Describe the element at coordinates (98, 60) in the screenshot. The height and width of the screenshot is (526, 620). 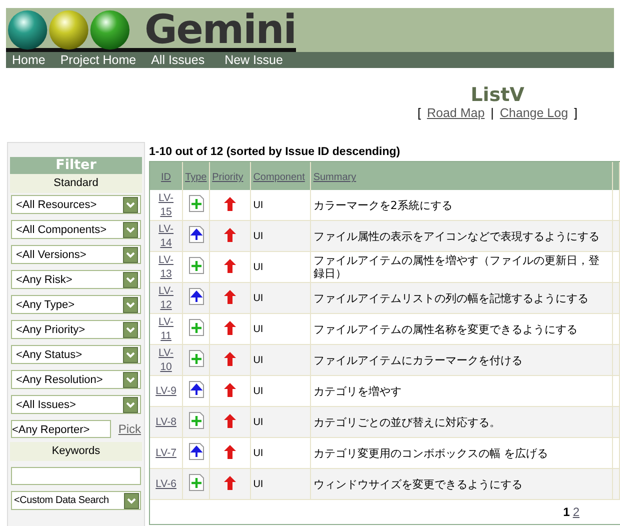
I see `nav-link: Project Home` at that location.